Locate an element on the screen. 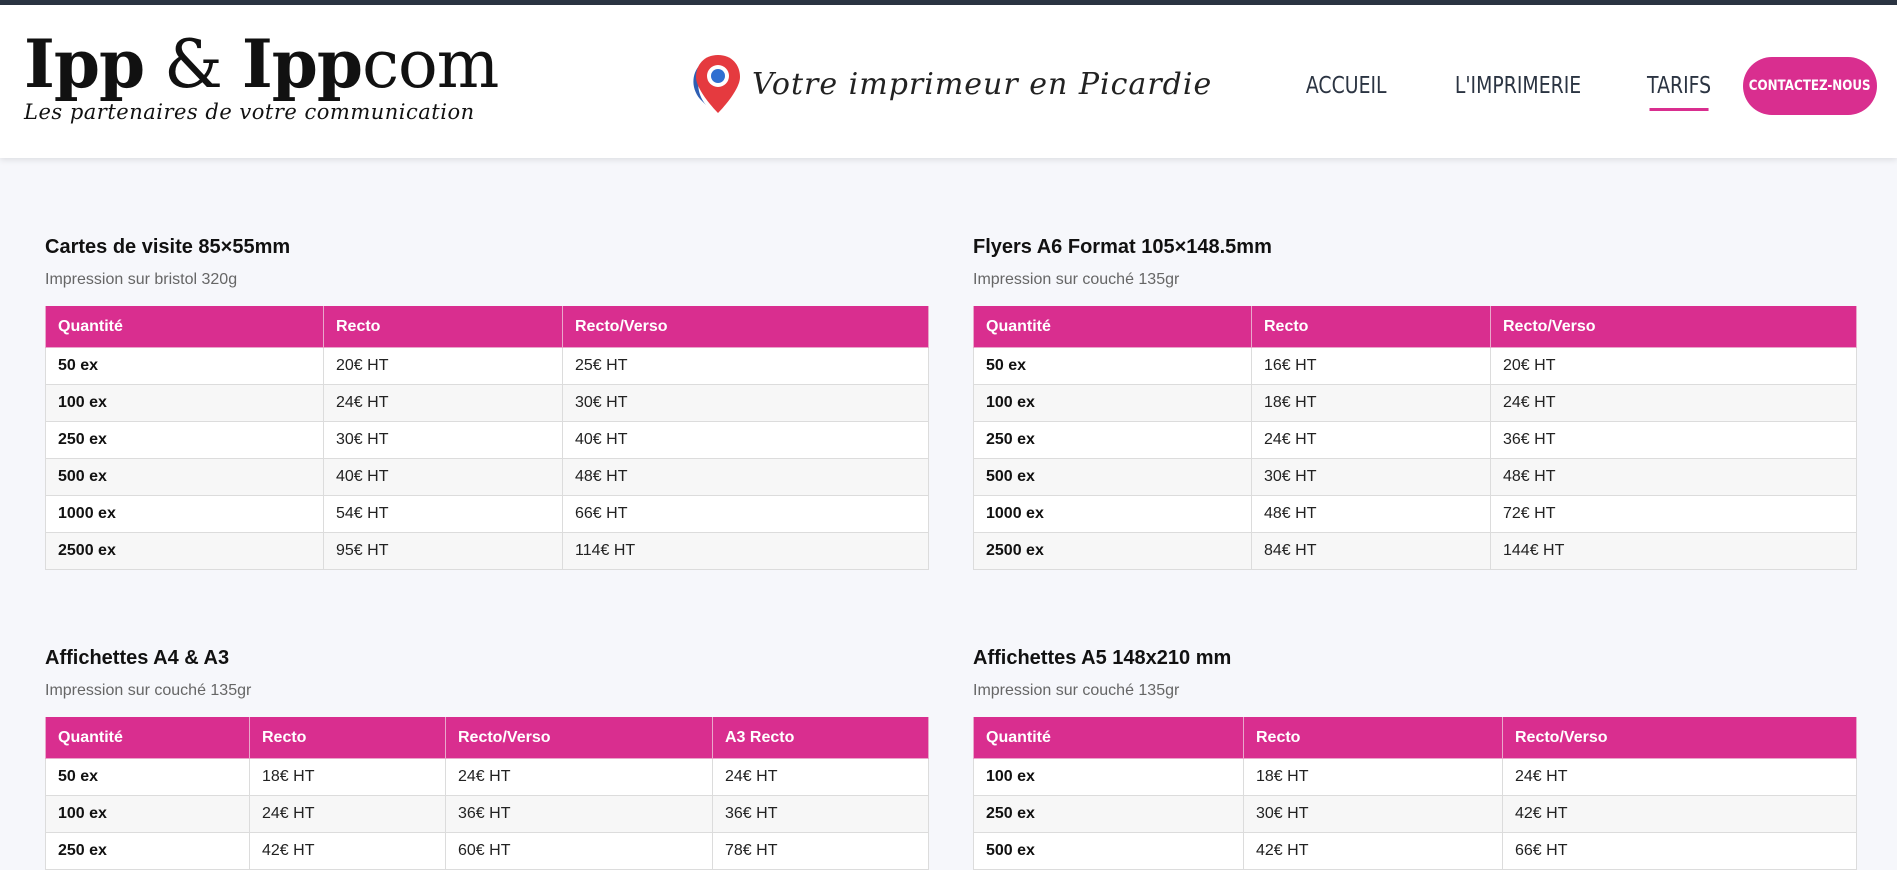 This screenshot has height=870, width=1897. price-cell: 60€ HT is located at coordinates (579, 851).